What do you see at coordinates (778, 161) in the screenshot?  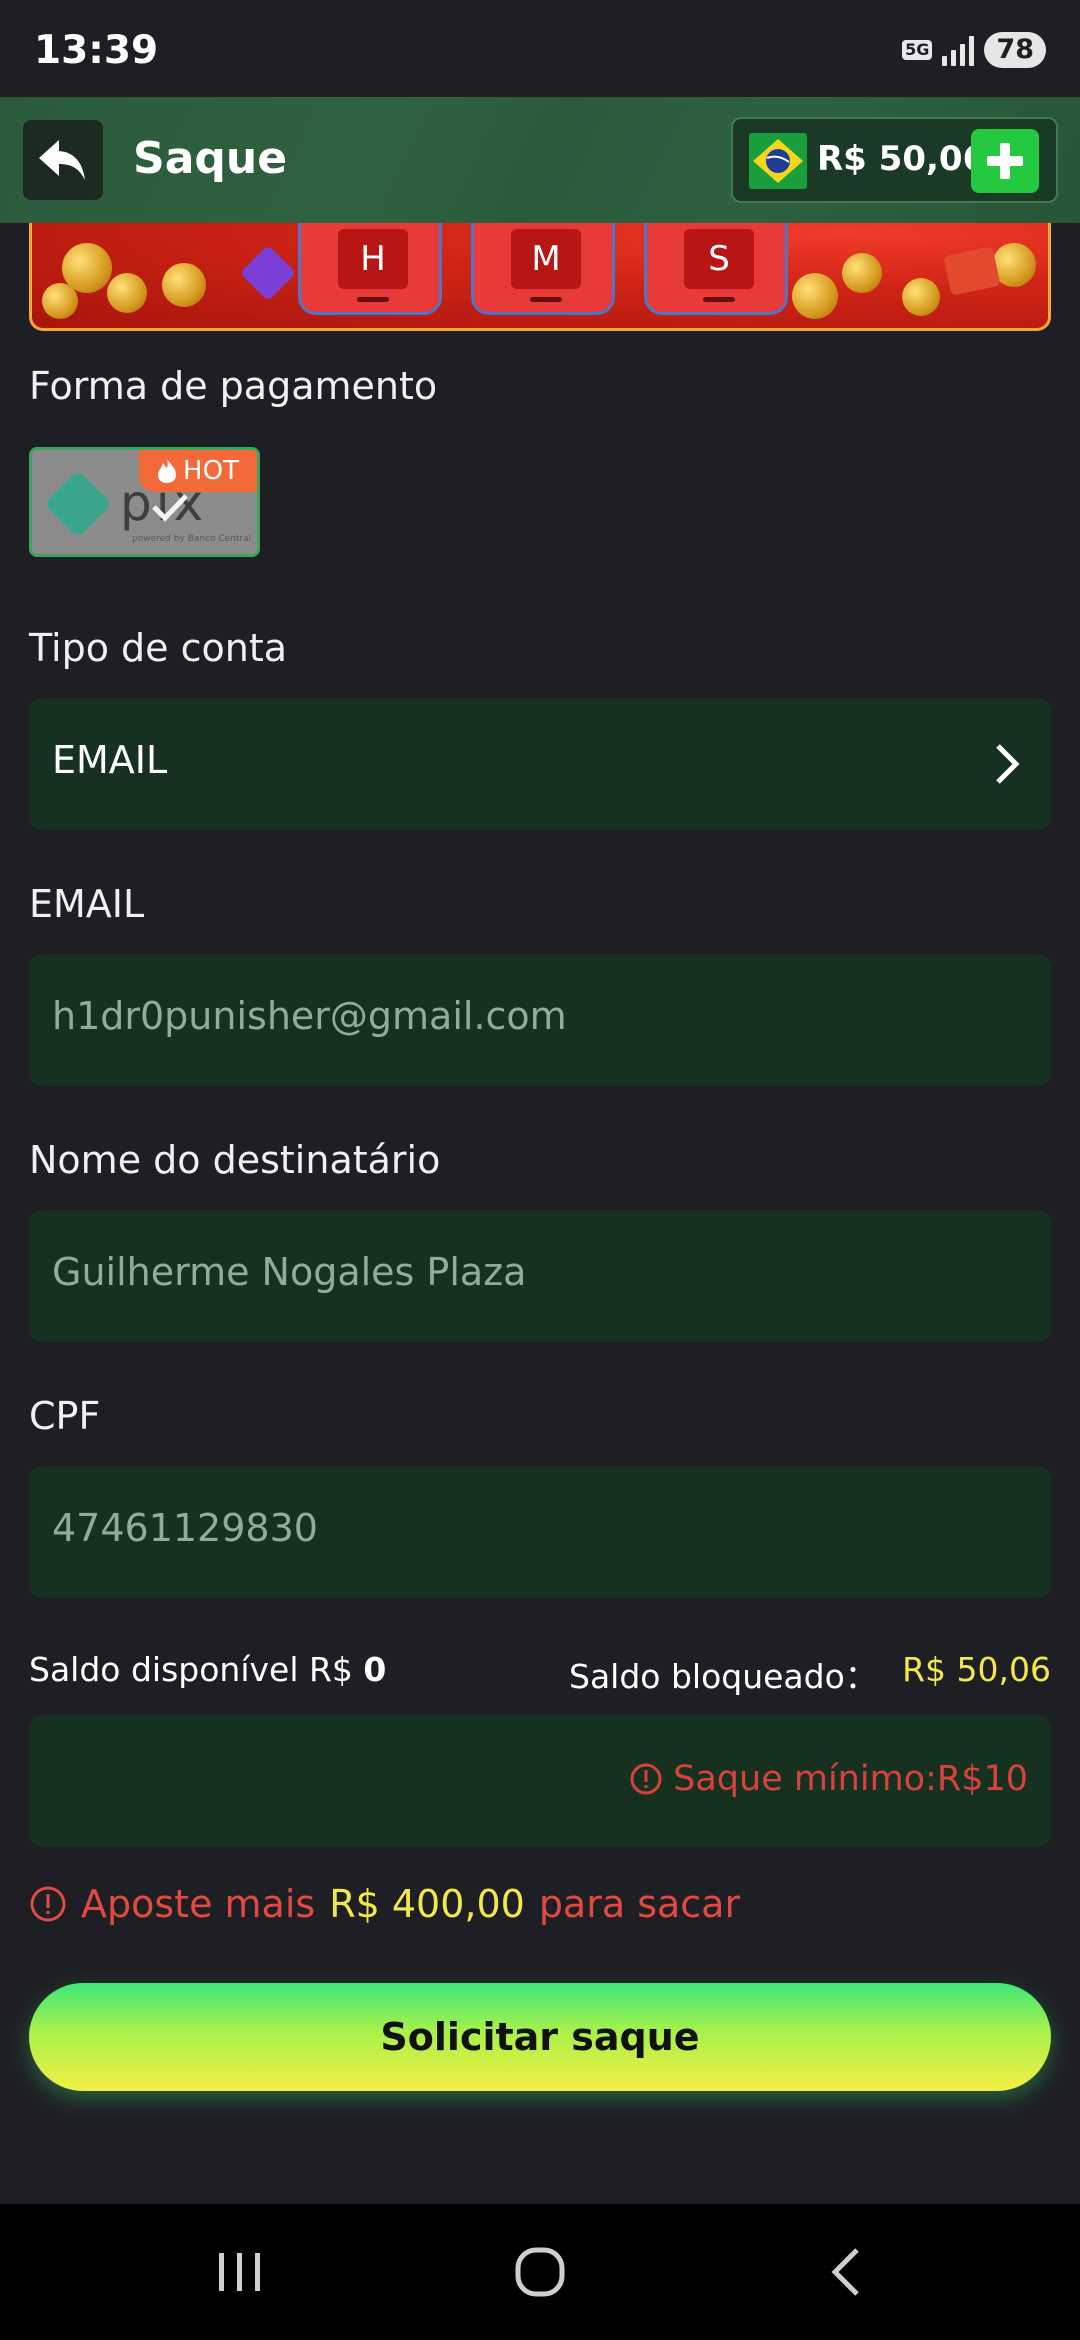 I see `brazil-flag-icon` at bounding box center [778, 161].